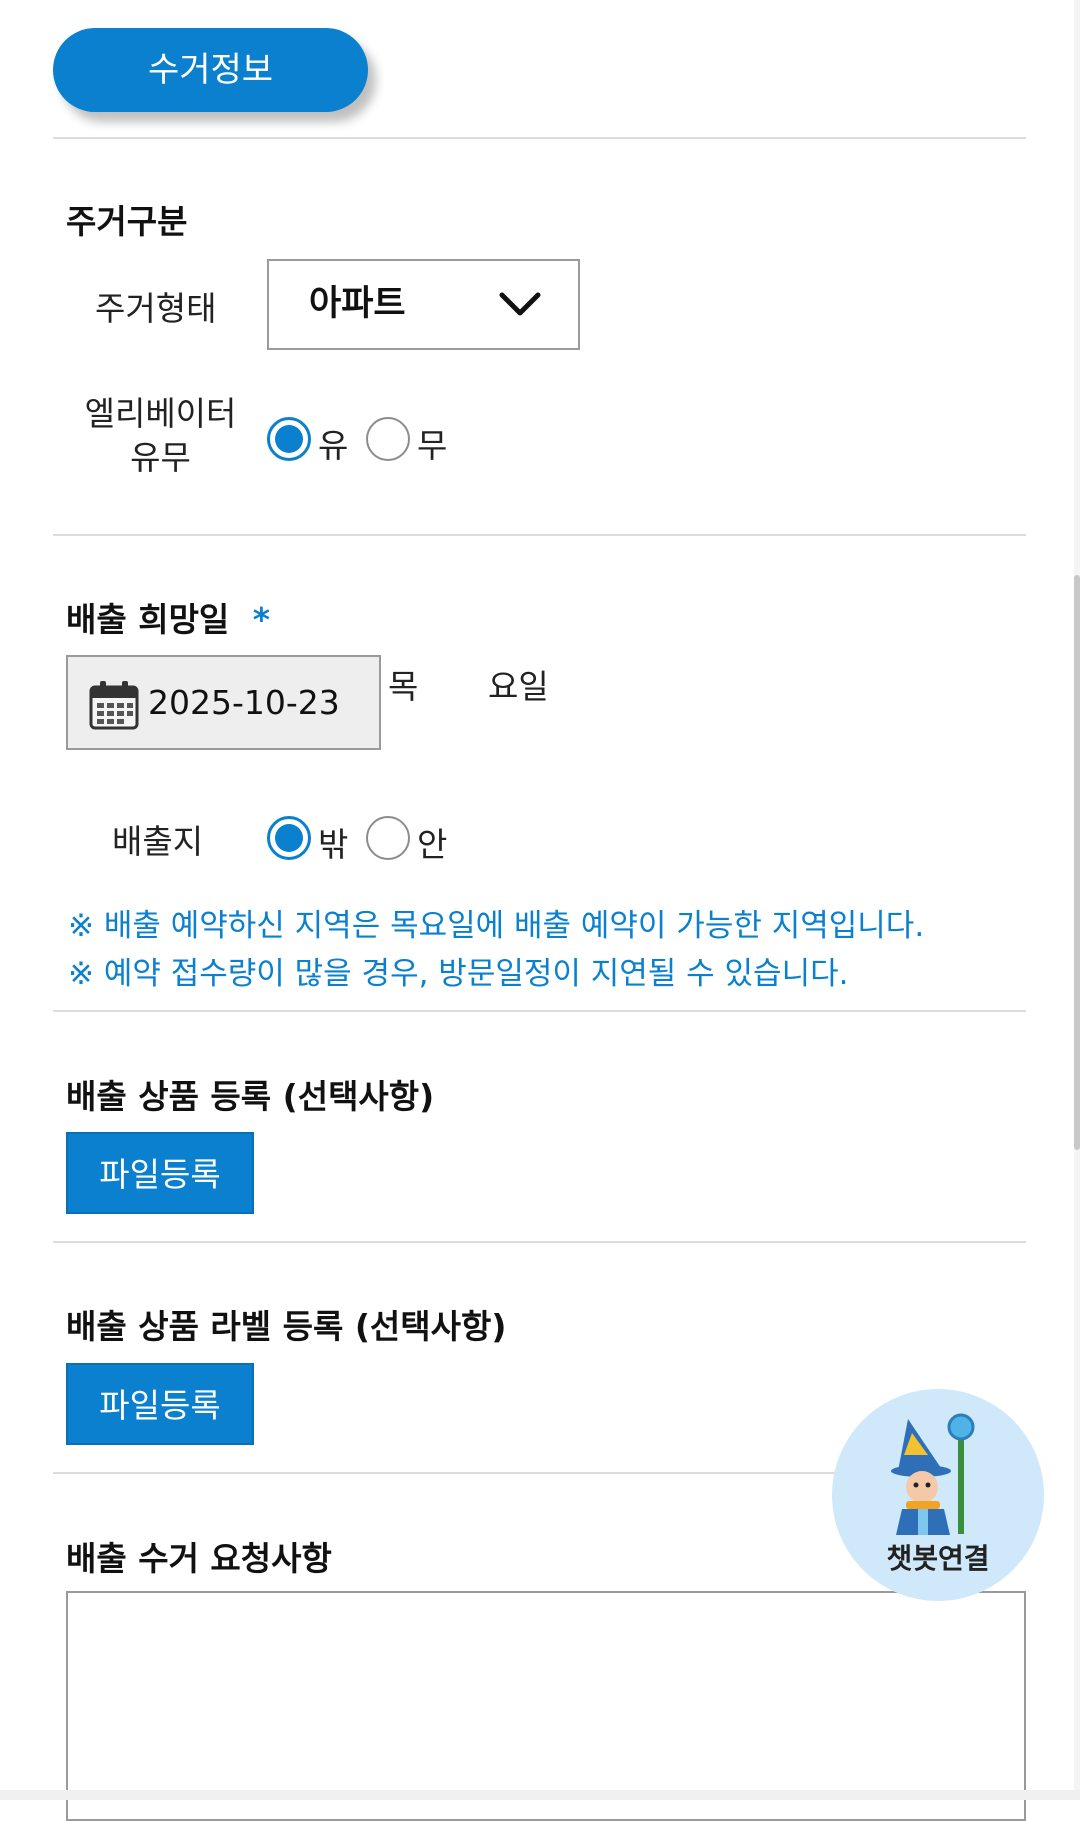 This screenshot has width=1080, height=1821. Describe the element at coordinates (160, 436) in the screenshot. I see `elevator-label: 엘리베이터 유무` at that location.